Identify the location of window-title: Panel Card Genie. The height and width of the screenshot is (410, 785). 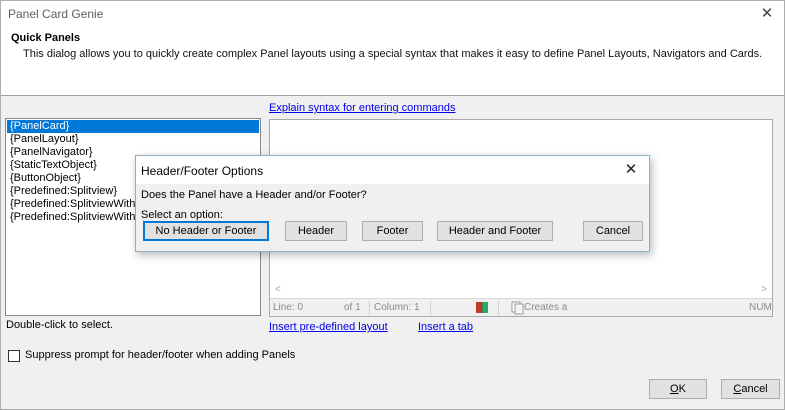
(56, 14).